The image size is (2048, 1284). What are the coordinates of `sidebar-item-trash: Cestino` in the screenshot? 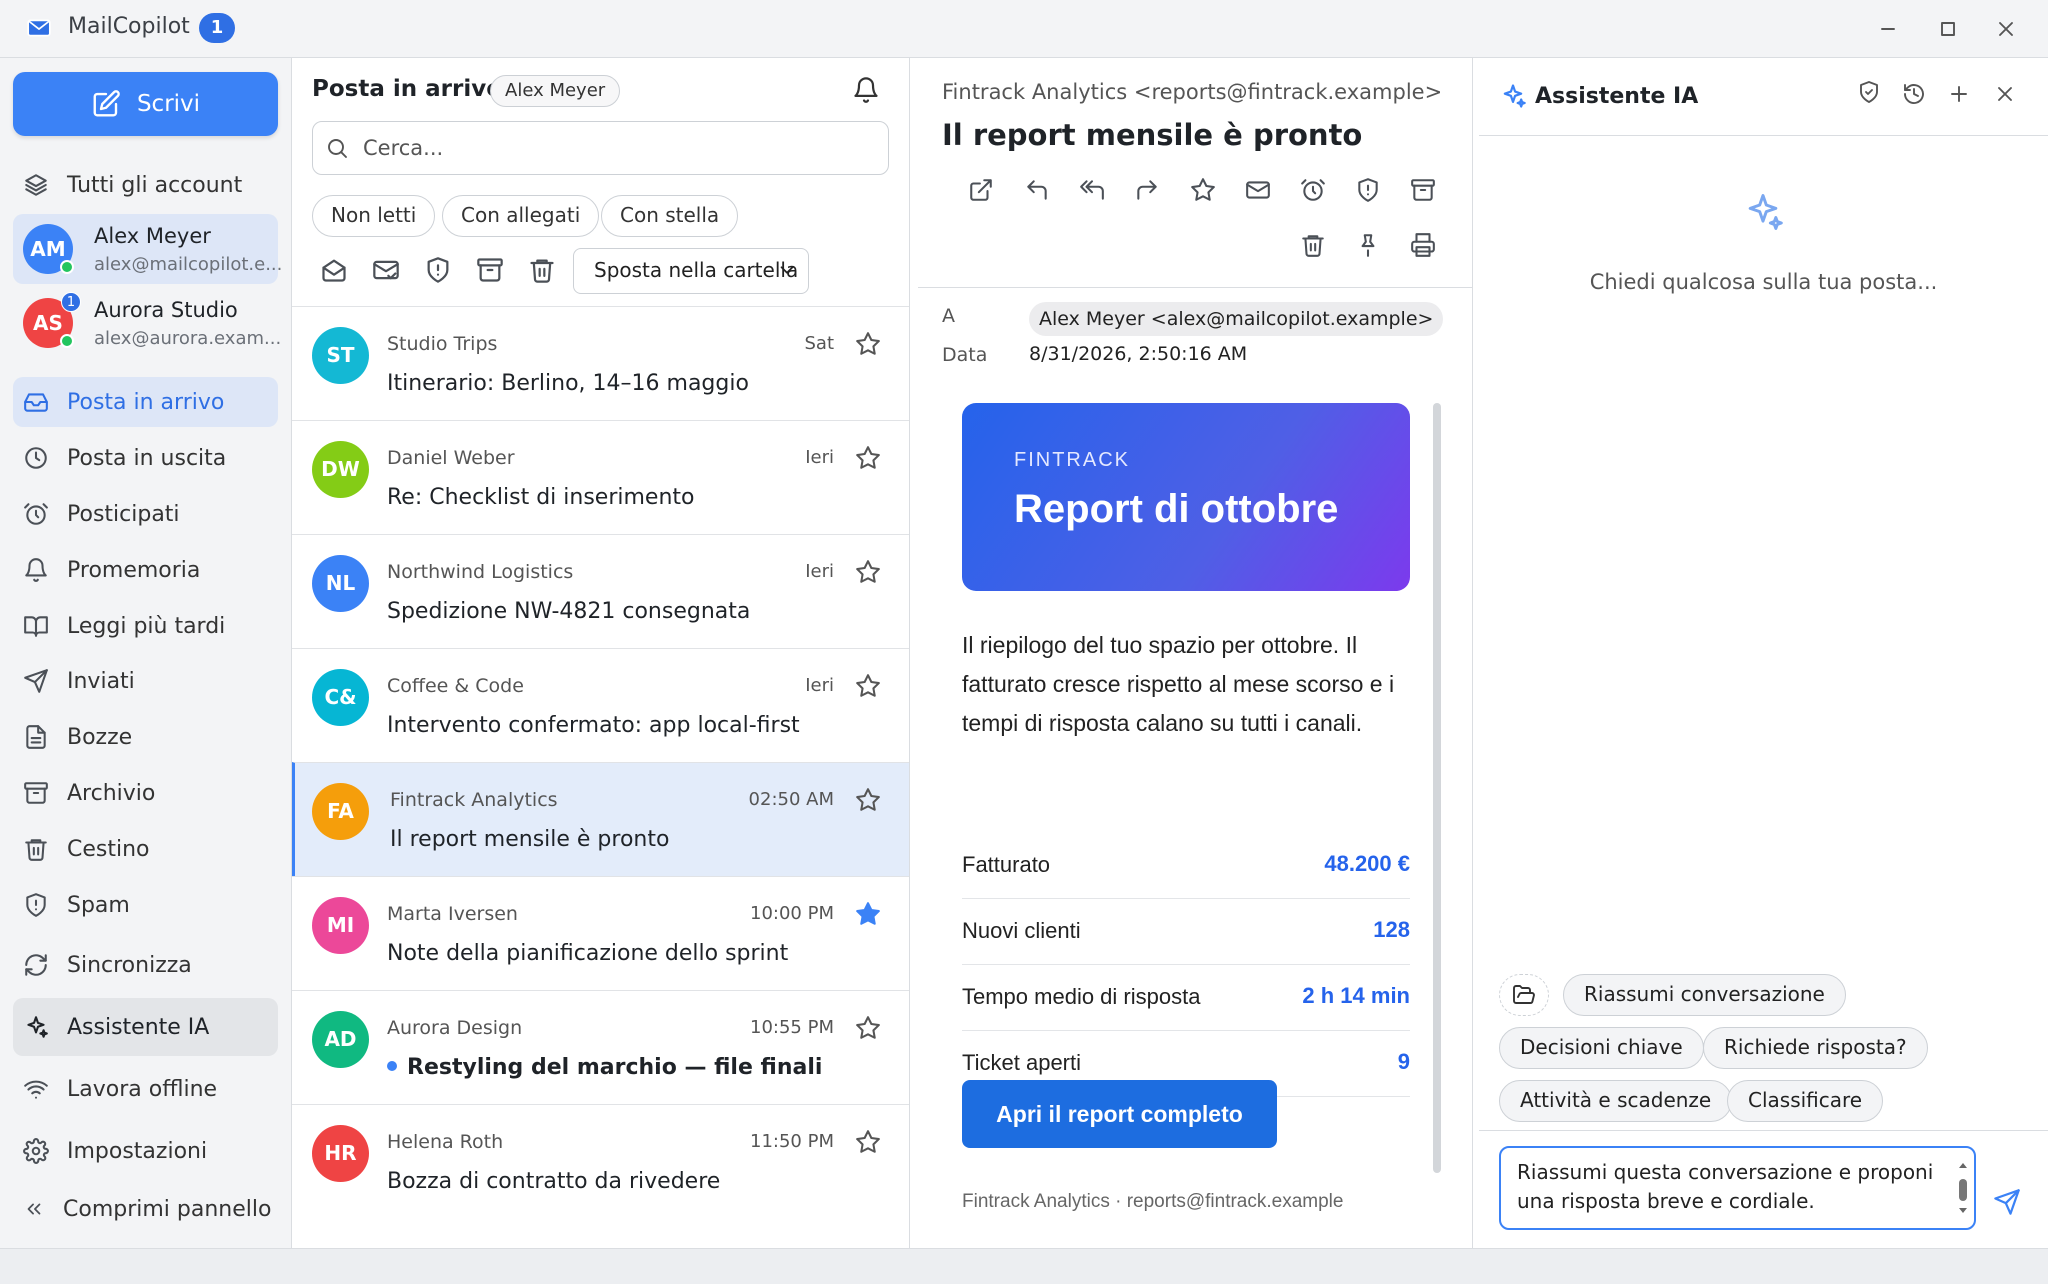 It's located at (145, 849).